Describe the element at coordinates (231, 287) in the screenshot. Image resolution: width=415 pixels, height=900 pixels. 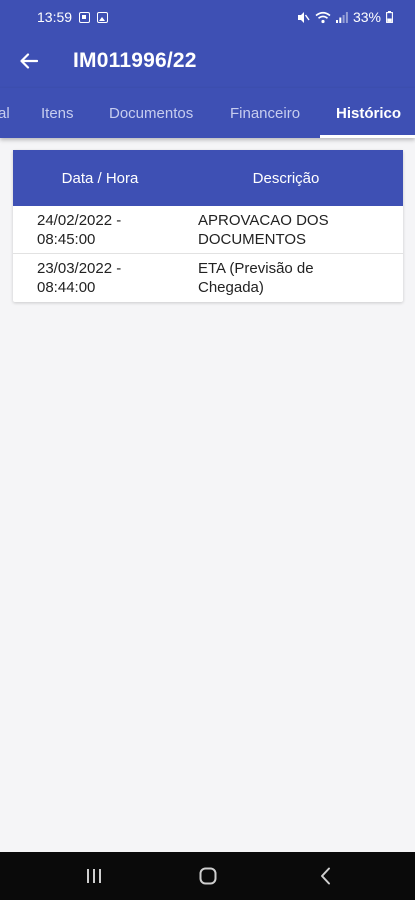
I see `desc-line: Chegada)` at that location.